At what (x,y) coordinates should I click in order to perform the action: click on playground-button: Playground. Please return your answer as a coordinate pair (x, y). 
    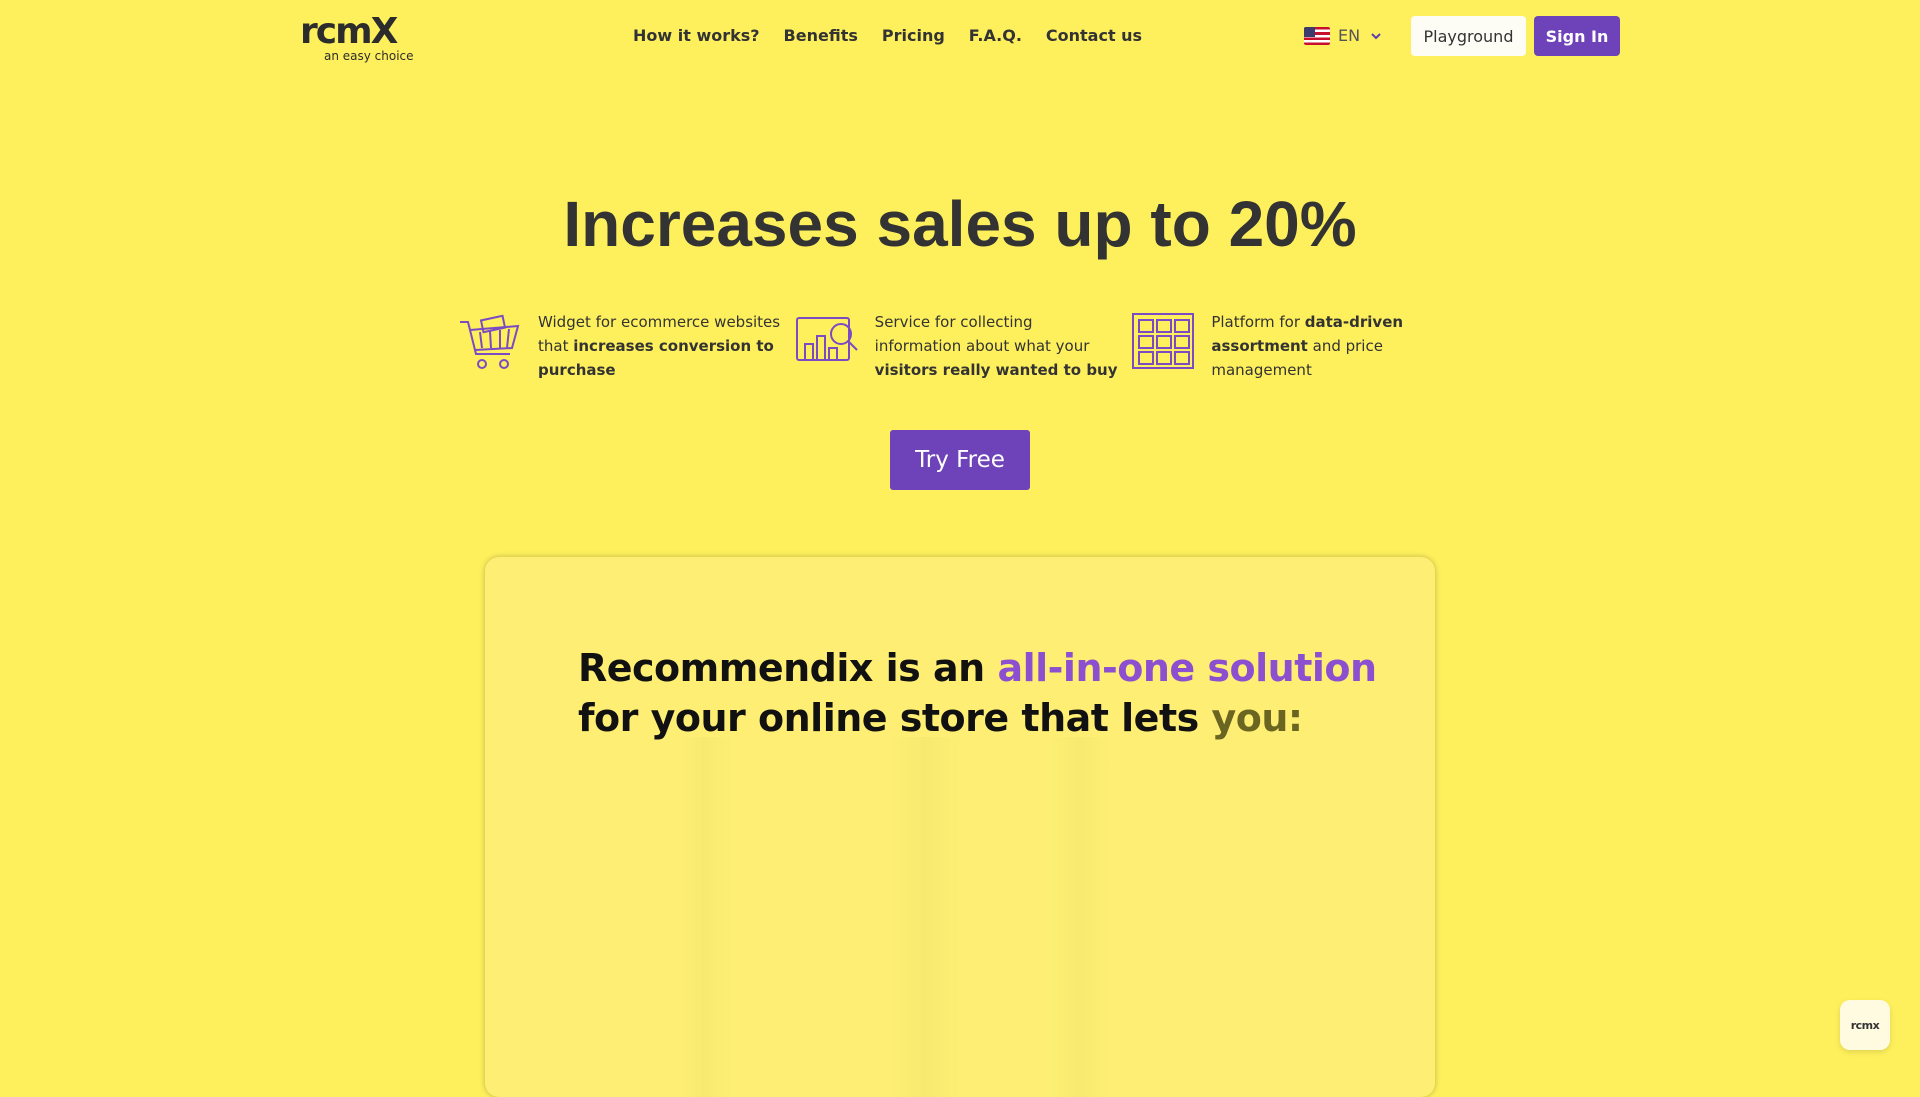
    Looking at the image, I should click on (1468, 36).